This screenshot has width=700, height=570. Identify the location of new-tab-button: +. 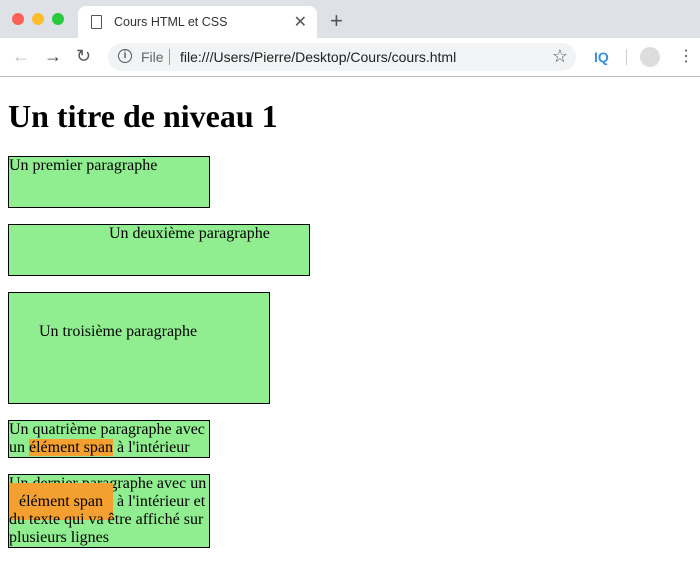
(336, 21).